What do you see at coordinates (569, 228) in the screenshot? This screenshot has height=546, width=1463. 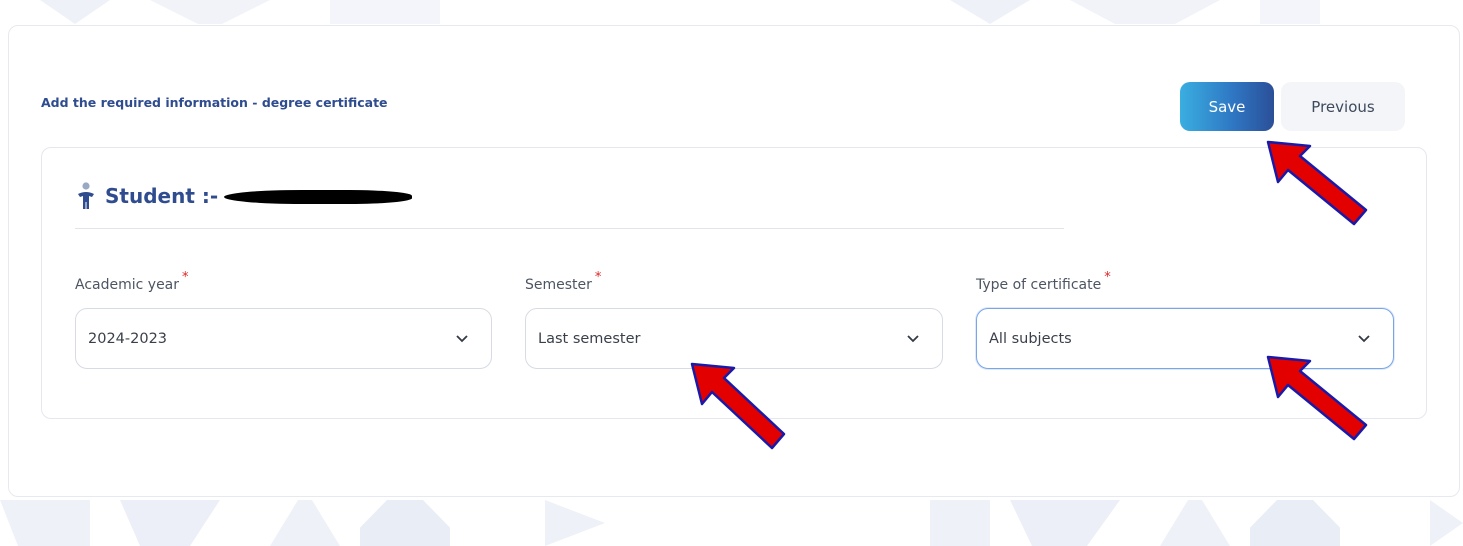 I see `divider` at bounding box center [569, 228].